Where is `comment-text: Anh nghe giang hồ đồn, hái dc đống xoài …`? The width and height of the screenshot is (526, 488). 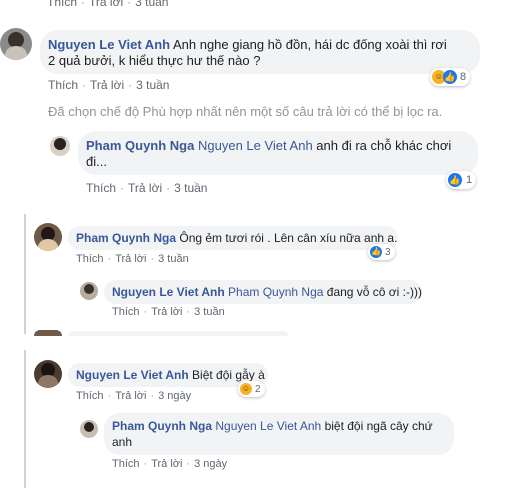
comment-text: Anh nghe giang hồ đồn, hái dc đống xoài … is located at coordinates (309, 44).